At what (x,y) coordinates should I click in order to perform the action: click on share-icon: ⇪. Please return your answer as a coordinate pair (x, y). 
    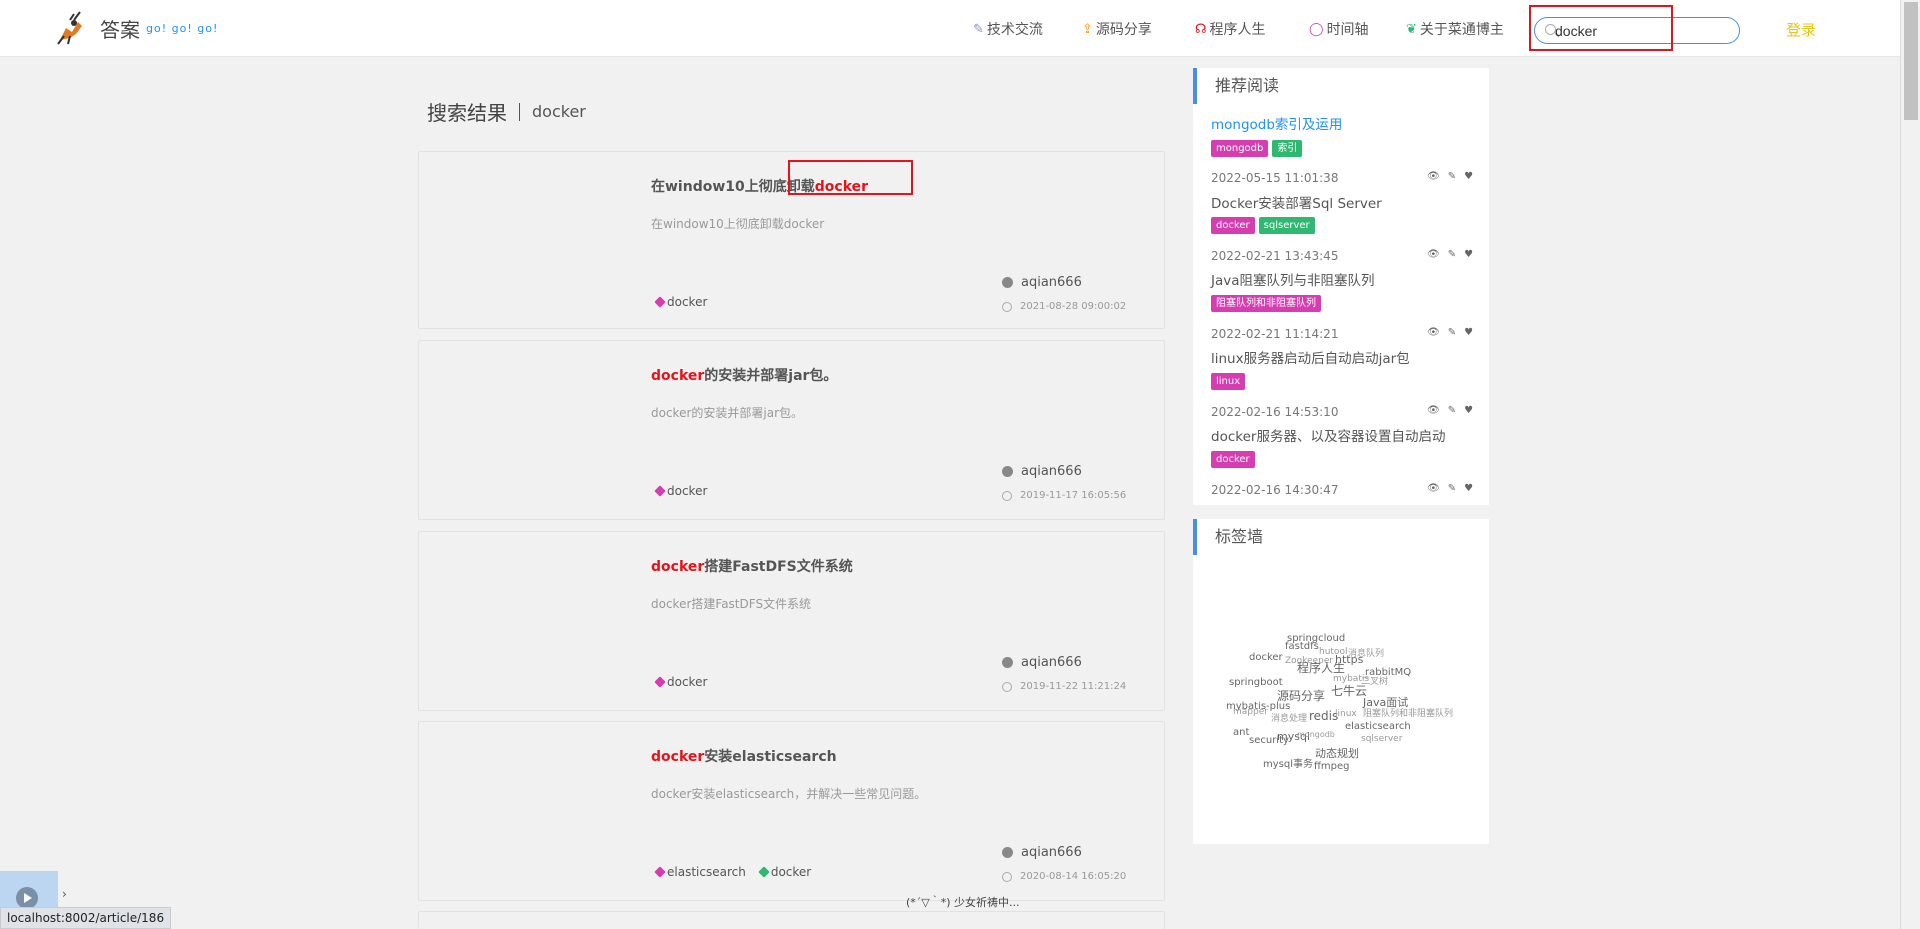
    Looking at the image, I should click on (1087, 29).